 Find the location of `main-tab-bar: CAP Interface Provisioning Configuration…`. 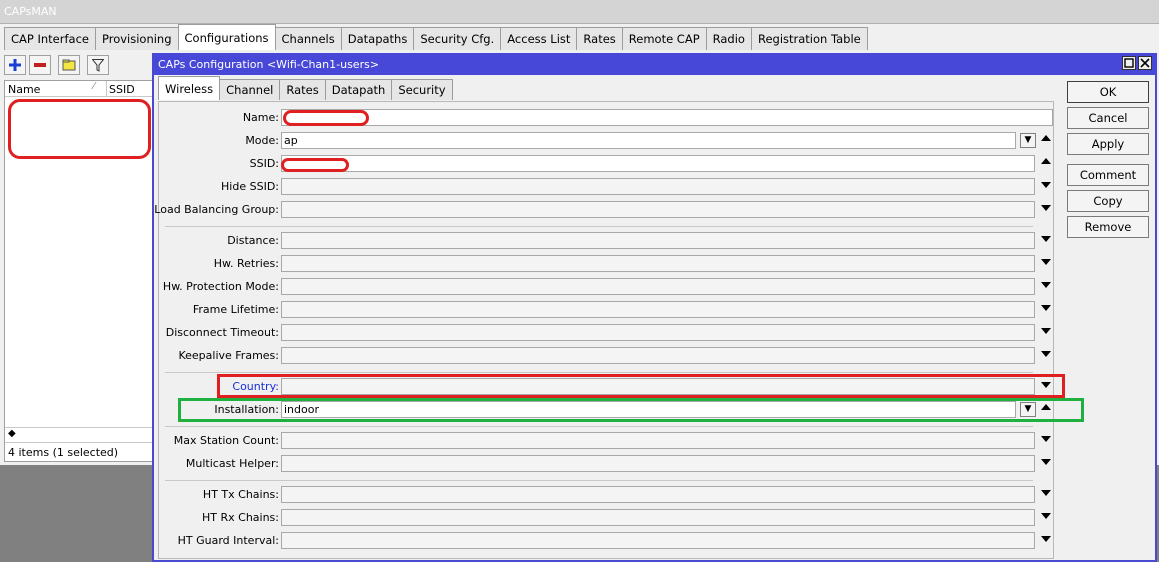

main-tab-bar: CAP Interface Provisioning Configuration… is located at coordinates (436, 37).